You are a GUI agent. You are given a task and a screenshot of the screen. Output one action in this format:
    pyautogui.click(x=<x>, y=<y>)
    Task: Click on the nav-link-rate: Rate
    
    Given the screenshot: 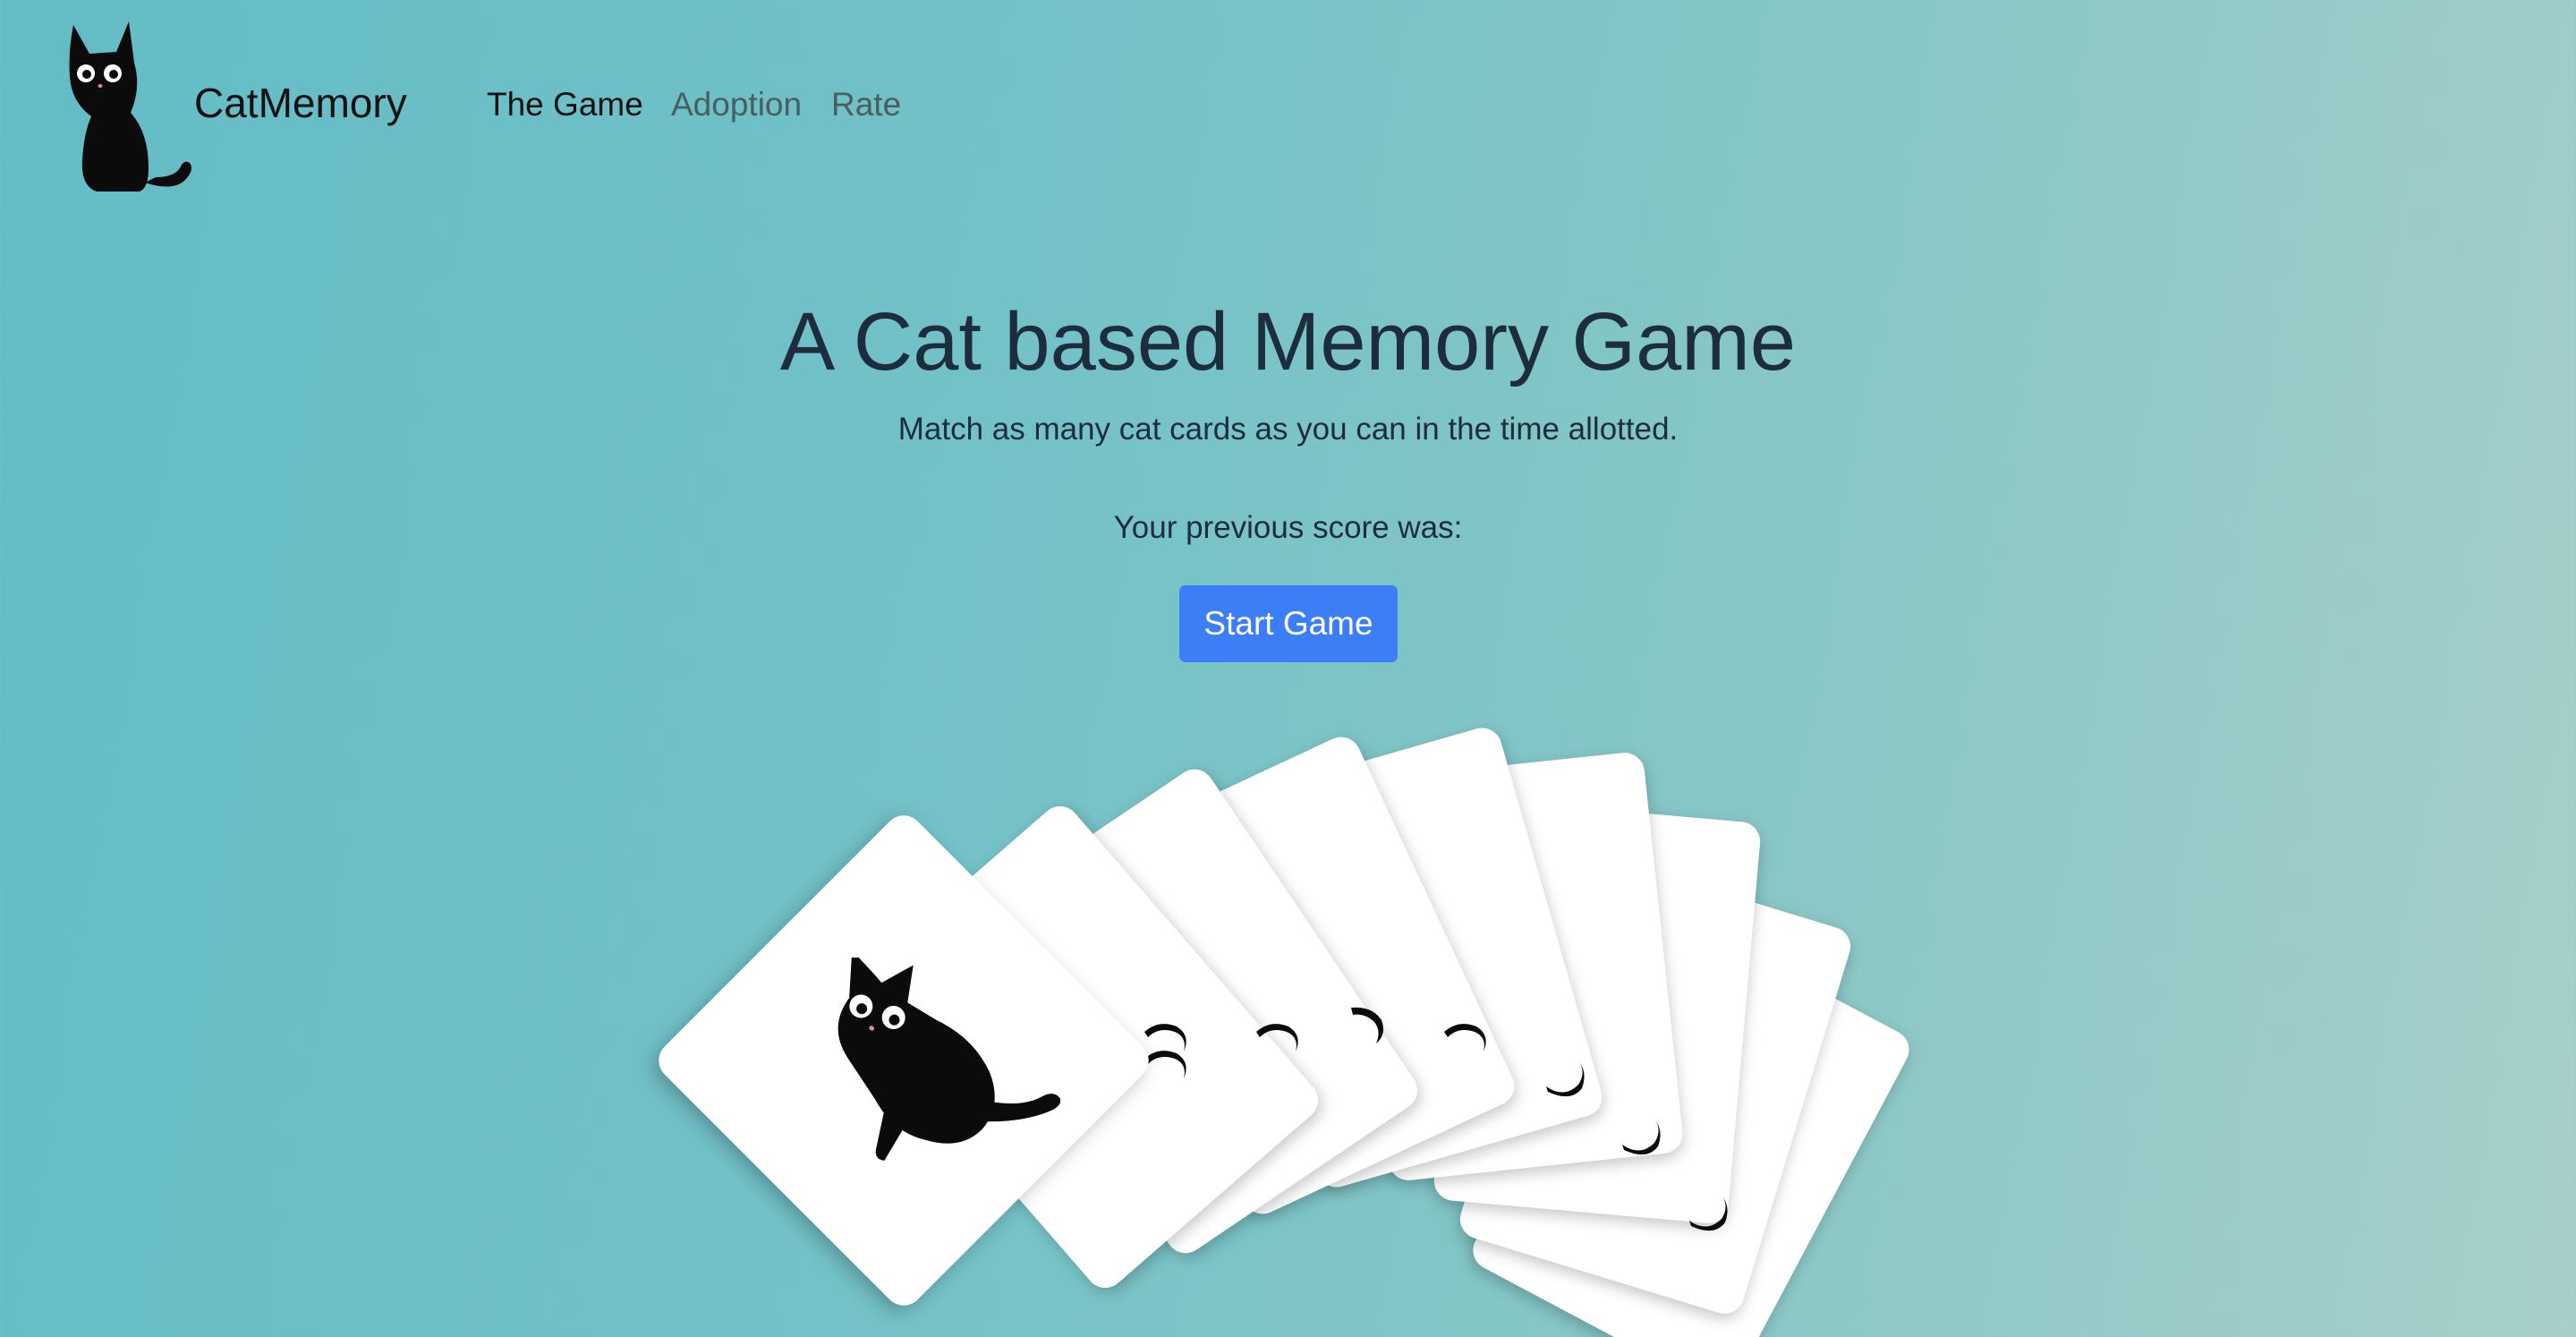 What is the action you would take?
    pyautogui.click(x=866, y=105)
    